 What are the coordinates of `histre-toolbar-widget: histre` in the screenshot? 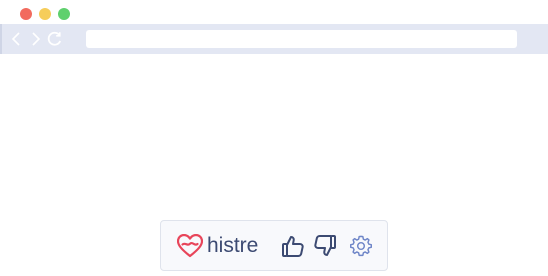 It's located at (274, 245).